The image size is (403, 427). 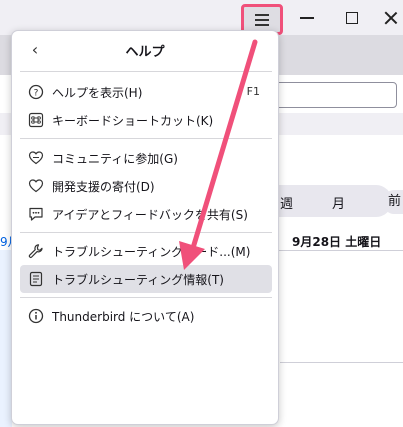 I want to click on menu-item-shortcut: F1, so click(x=253, y=91).